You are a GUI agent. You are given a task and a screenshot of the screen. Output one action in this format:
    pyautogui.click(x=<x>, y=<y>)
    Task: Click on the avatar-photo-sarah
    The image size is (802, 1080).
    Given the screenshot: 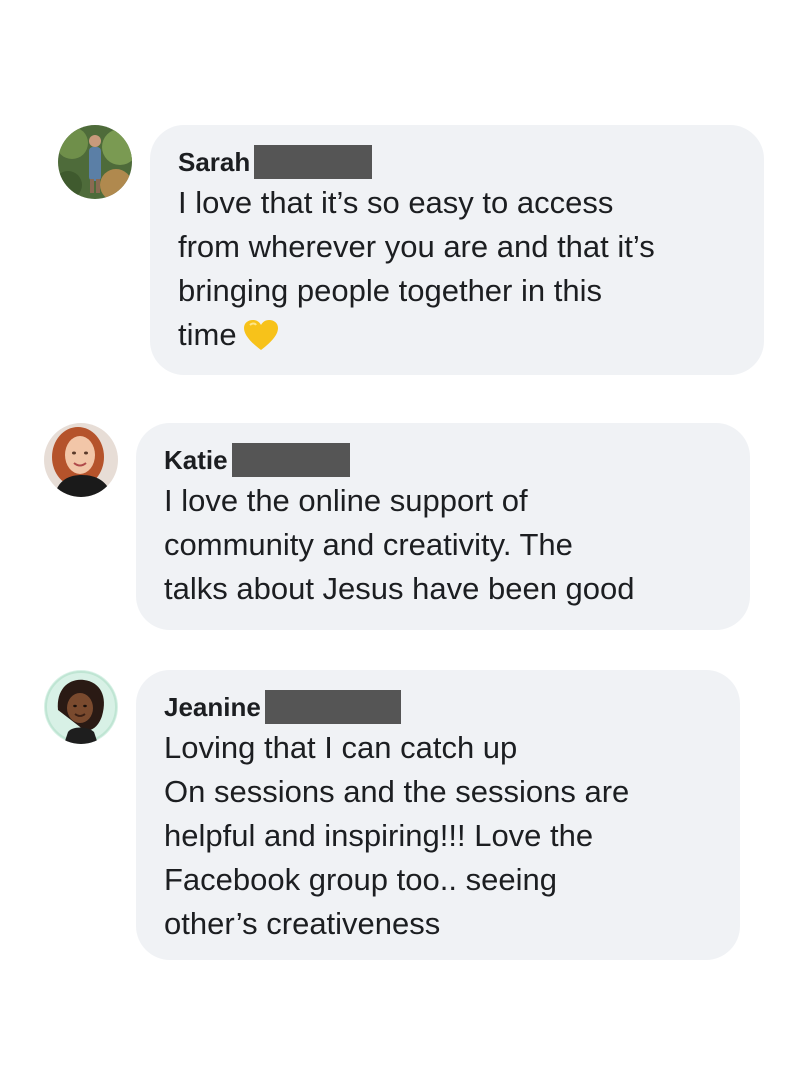 What is the action you would take?
    pyautogui.click(x=95, y=162)
    